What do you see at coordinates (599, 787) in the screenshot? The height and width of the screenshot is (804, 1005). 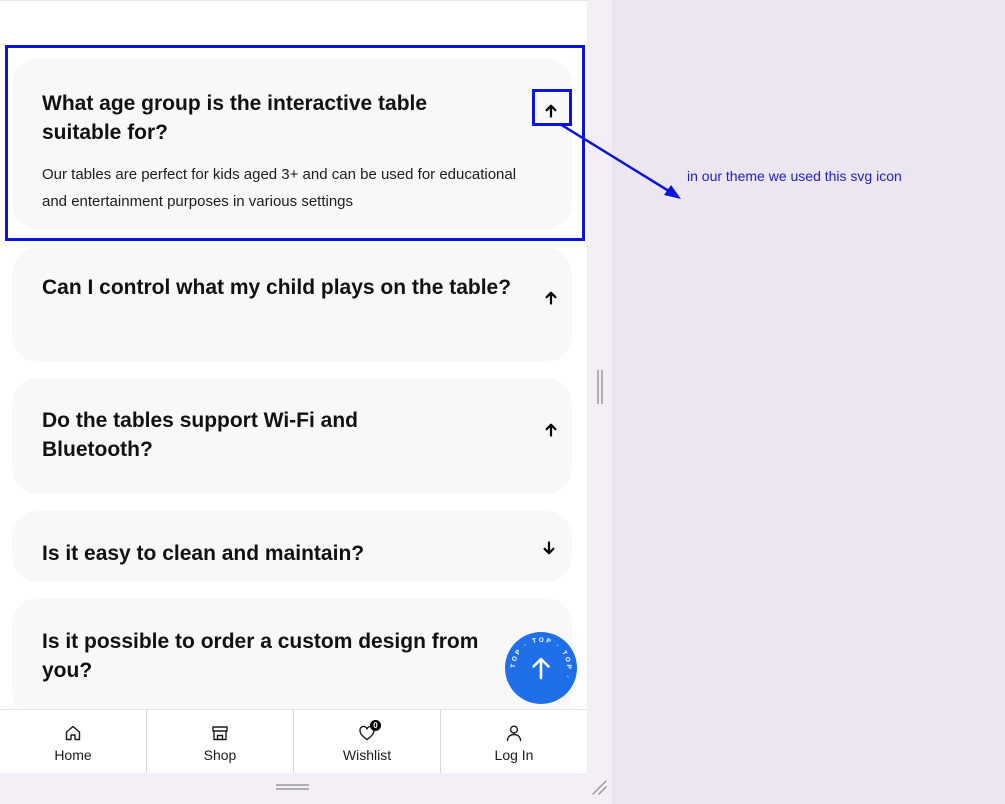 I see `resize-corner-icon` at bounding box center [599, 787].